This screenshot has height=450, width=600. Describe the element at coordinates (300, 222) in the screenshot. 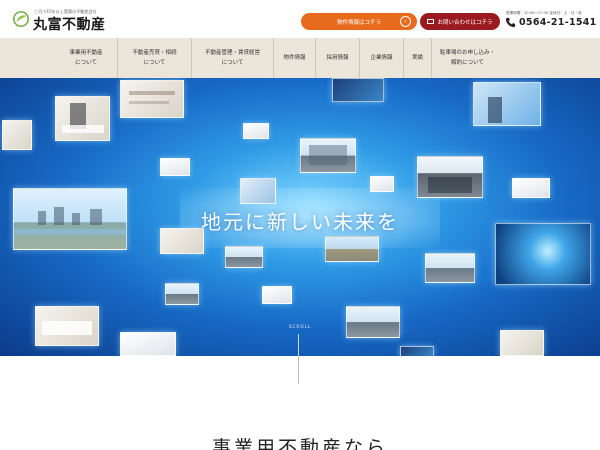

I see `hero-catchphrase: 地元に新しい未来を` at that location.